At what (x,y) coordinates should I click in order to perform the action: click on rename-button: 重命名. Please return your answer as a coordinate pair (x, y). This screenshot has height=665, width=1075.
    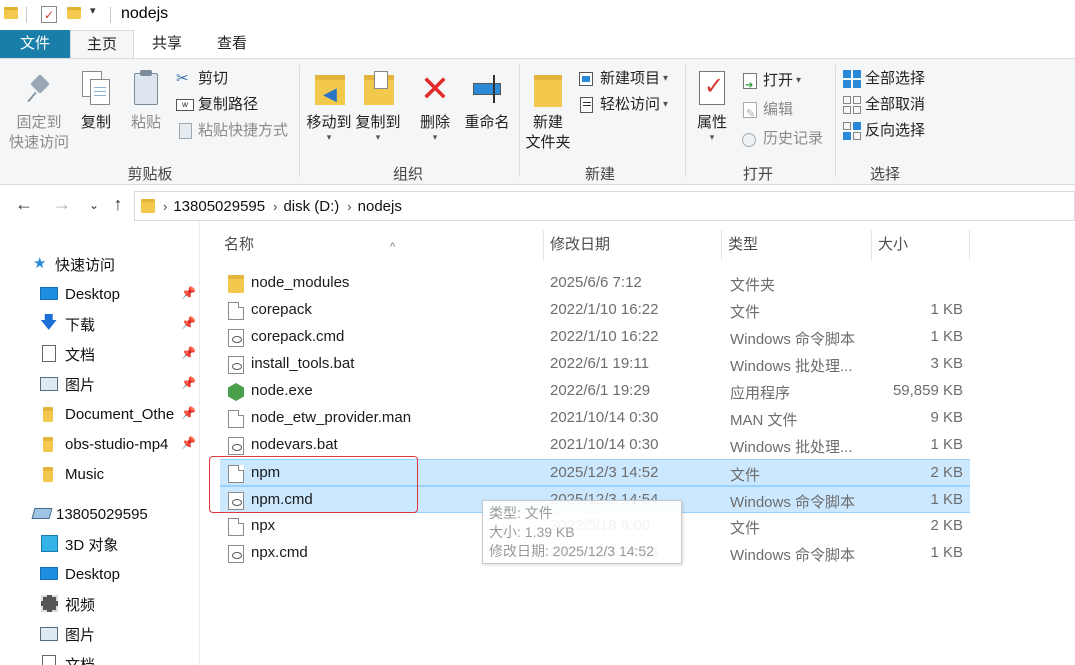
    Looking at the image, I should click on (487, 101).